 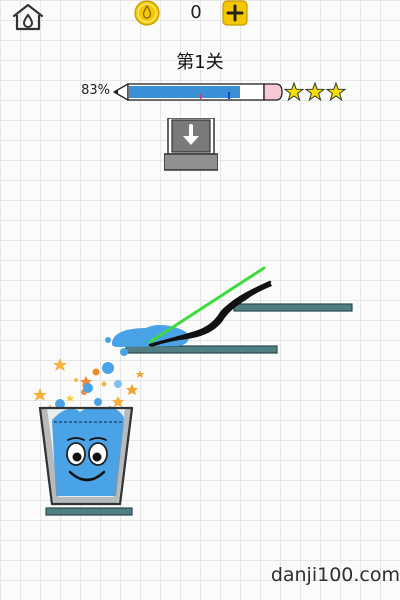 I want to click on star-rating, so click(x=315, y=91).